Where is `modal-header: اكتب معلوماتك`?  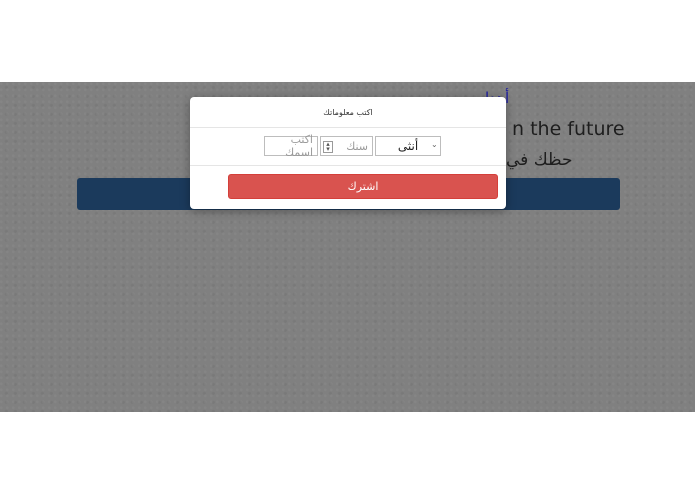
modal-header: اكتب معلوماتك is located at coordinates (348, 112).